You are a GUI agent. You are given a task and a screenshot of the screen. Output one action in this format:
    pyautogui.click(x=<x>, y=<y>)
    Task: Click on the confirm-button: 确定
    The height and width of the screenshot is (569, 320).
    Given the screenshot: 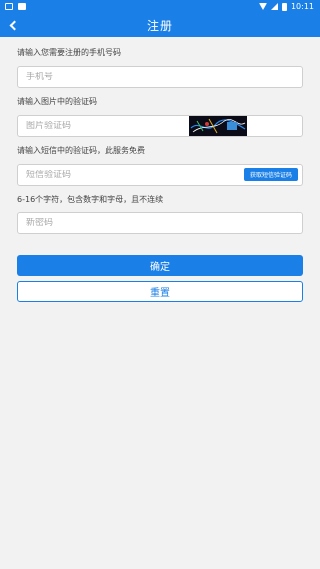 What is the action you would take?
    pyautogui.click(x=160, y=265)
    